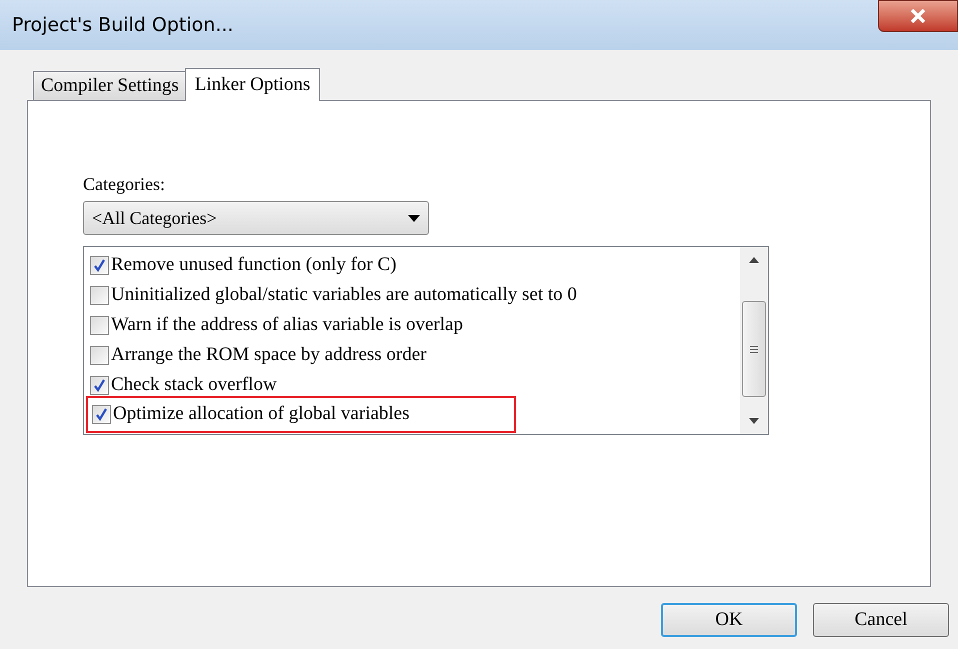 The image size is (958, 649). Describe the element at coordinates (253, 264) in the screenshot. I see `option-label: Remove unused function (only for C)` at that location.